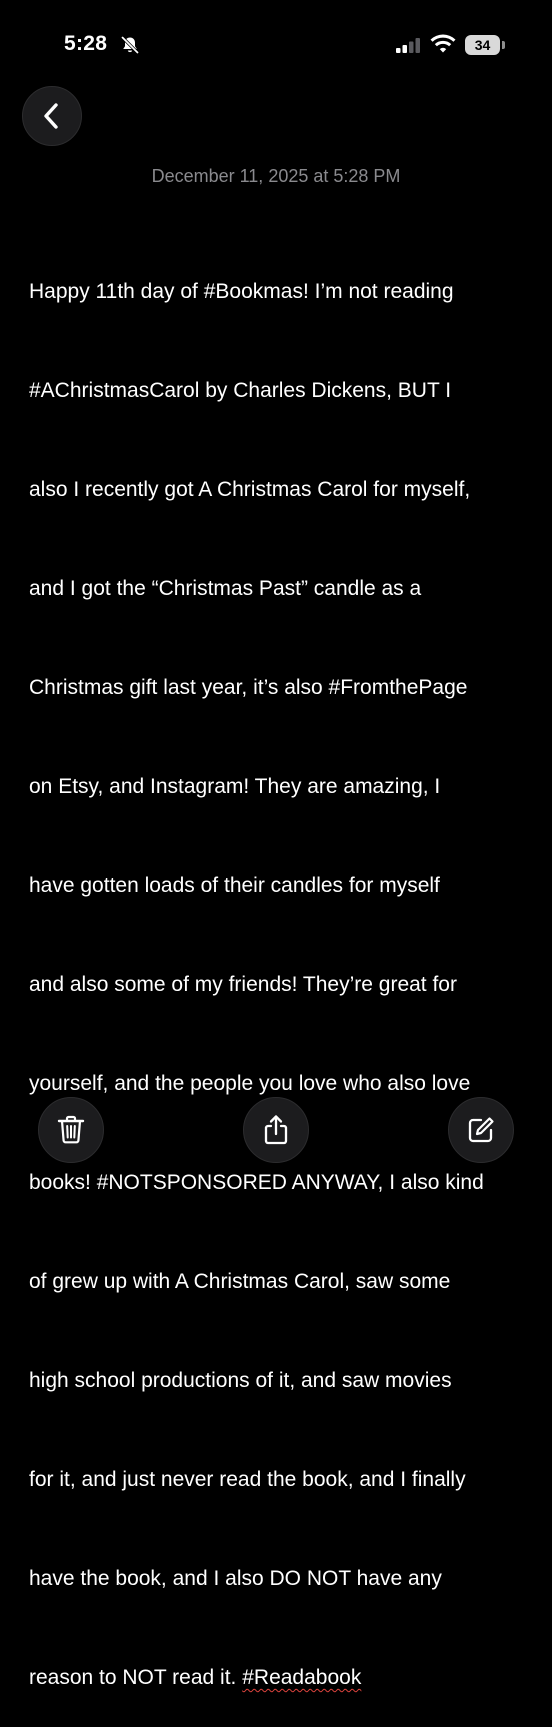 Image resolution: width=552 pixels, height=1727 pixels. What do you see at coordinates (136, 1677) in the screenshot?
I see `note-line-text: reason to NOT read it.` at bounding box center [136, 1677].